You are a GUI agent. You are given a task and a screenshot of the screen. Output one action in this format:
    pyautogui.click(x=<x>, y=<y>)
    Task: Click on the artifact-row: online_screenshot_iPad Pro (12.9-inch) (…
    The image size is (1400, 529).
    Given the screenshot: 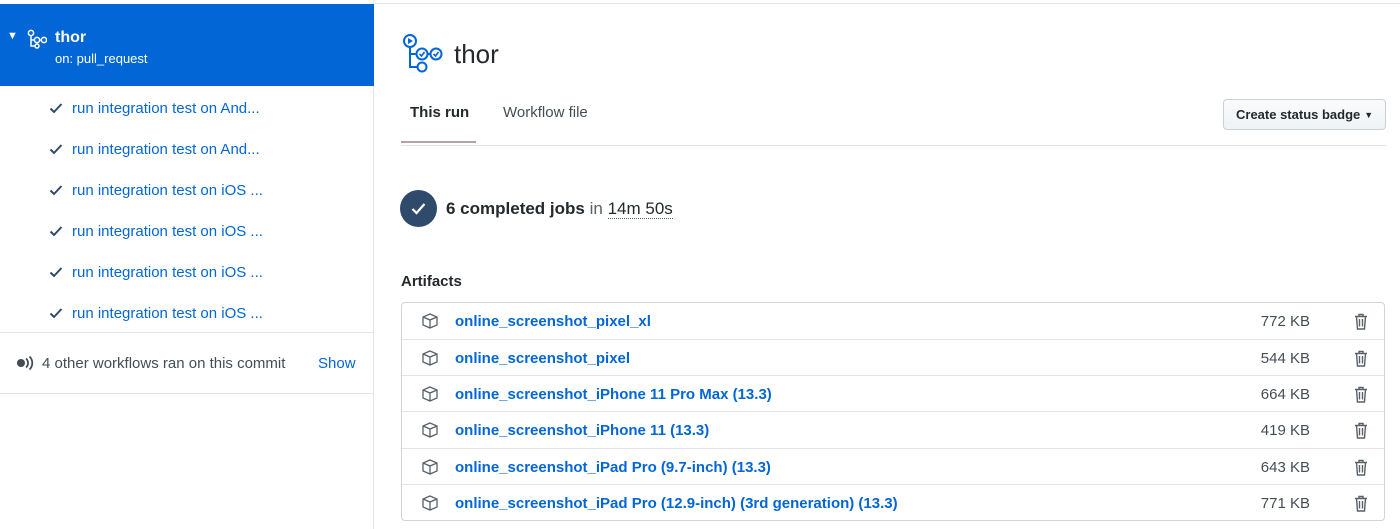 What is the action you would take?
    pyautogui.click(x=893, y=502)
    